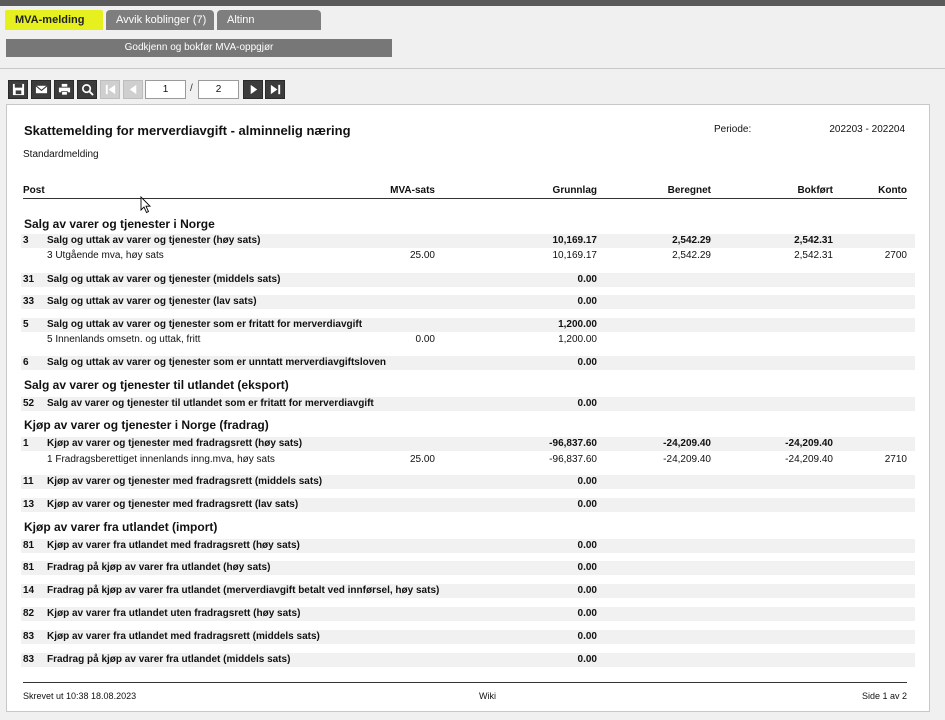 The height and width of the screenshot is (720, 945). Describe the element at coordinates (133, 89) in the screenshot. I see `prev-page-icon` at that location.